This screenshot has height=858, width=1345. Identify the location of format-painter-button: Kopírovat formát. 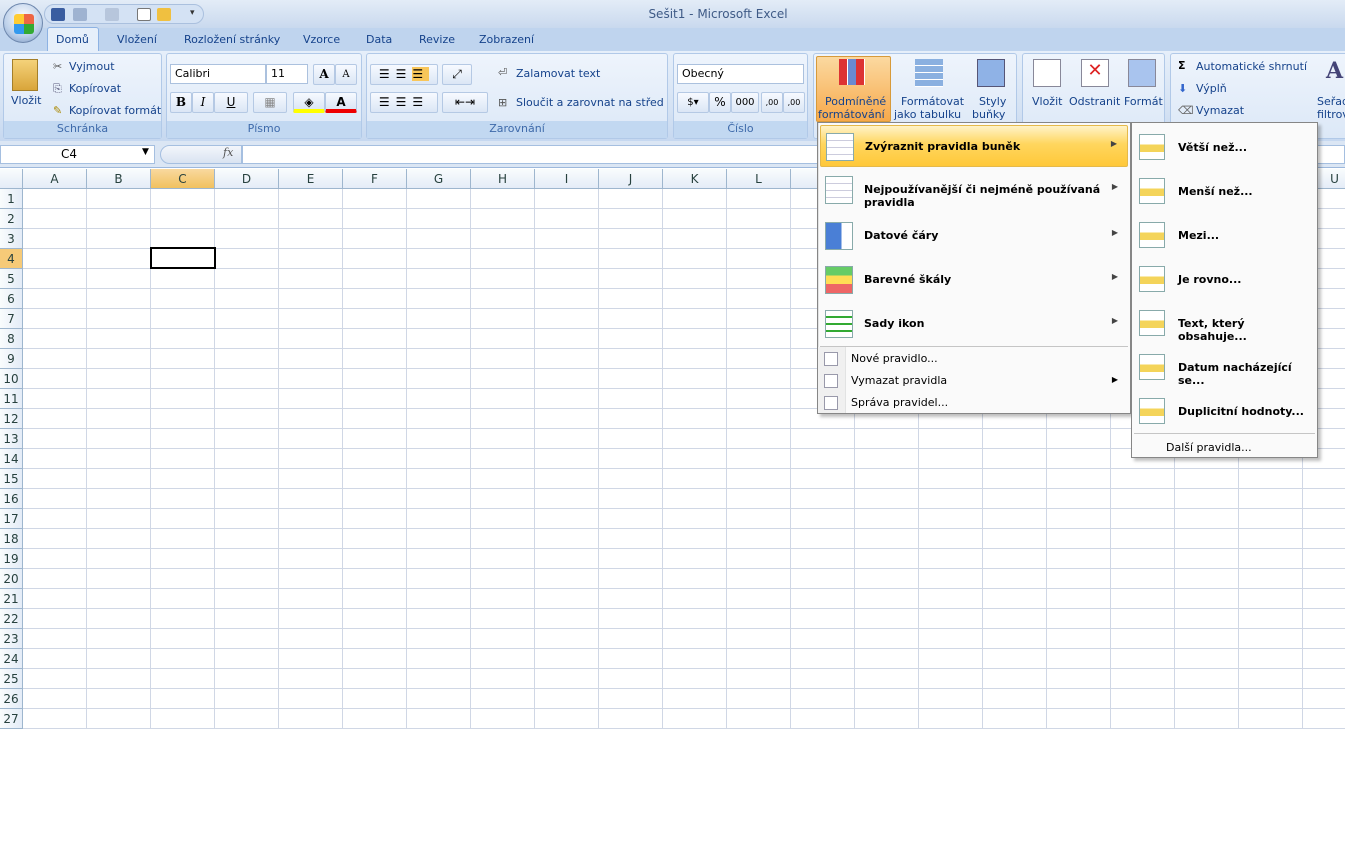
(115, 110).